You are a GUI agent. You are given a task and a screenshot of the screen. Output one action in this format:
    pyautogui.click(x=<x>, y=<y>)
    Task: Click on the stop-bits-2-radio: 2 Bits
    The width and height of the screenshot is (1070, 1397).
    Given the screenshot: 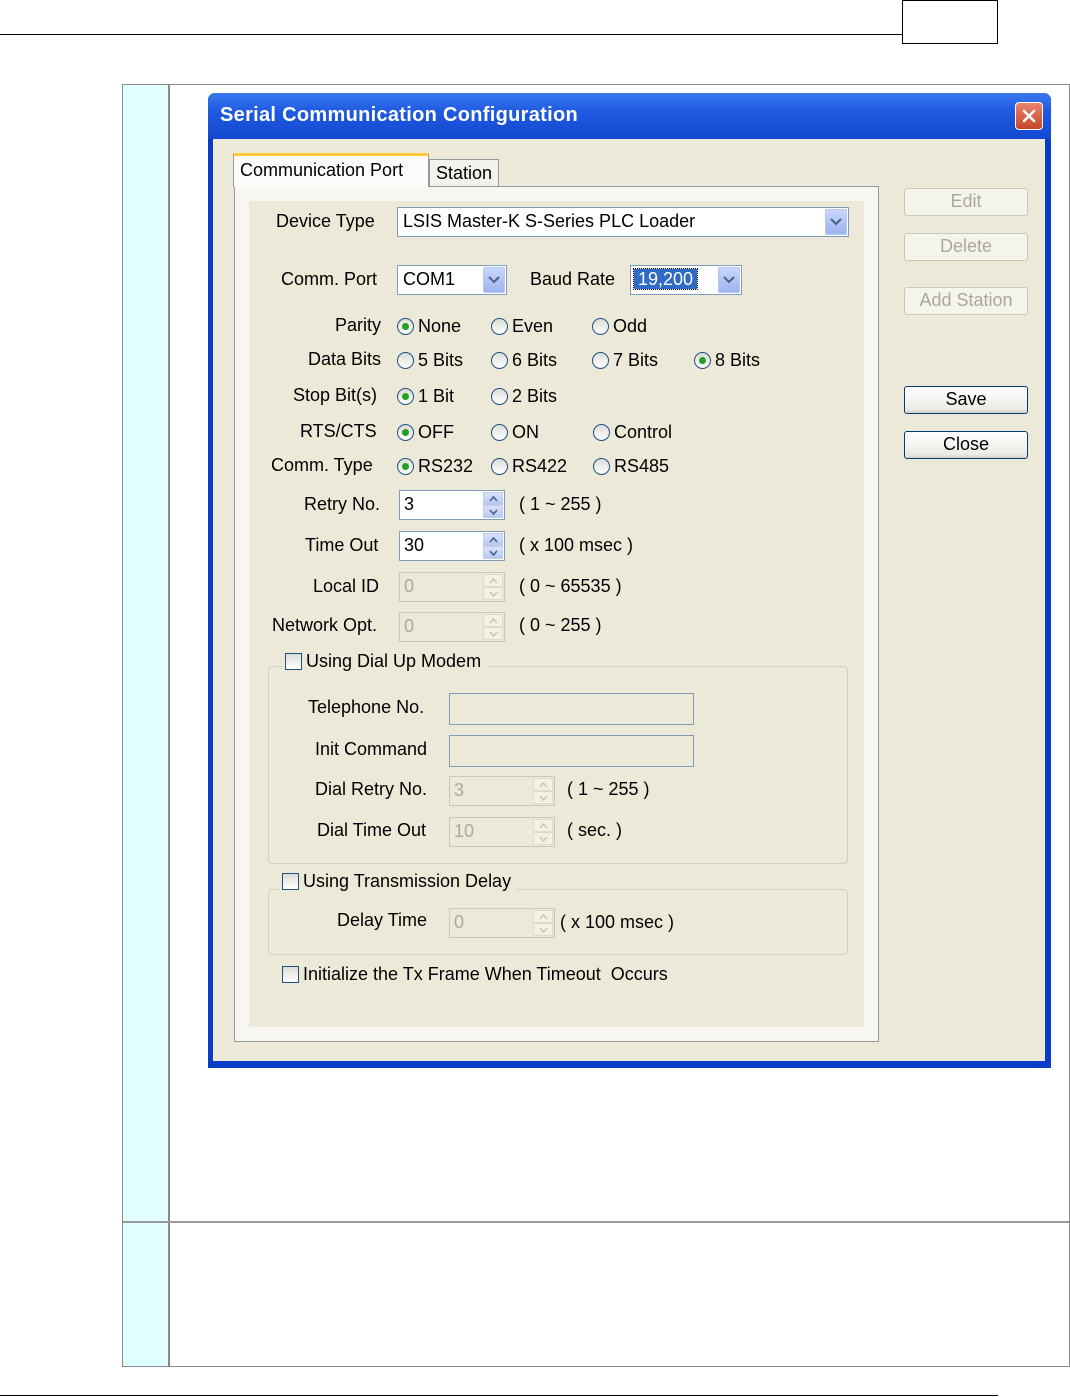 What is the action you would take?
    pyautogui.click(x=524, y=396)
    